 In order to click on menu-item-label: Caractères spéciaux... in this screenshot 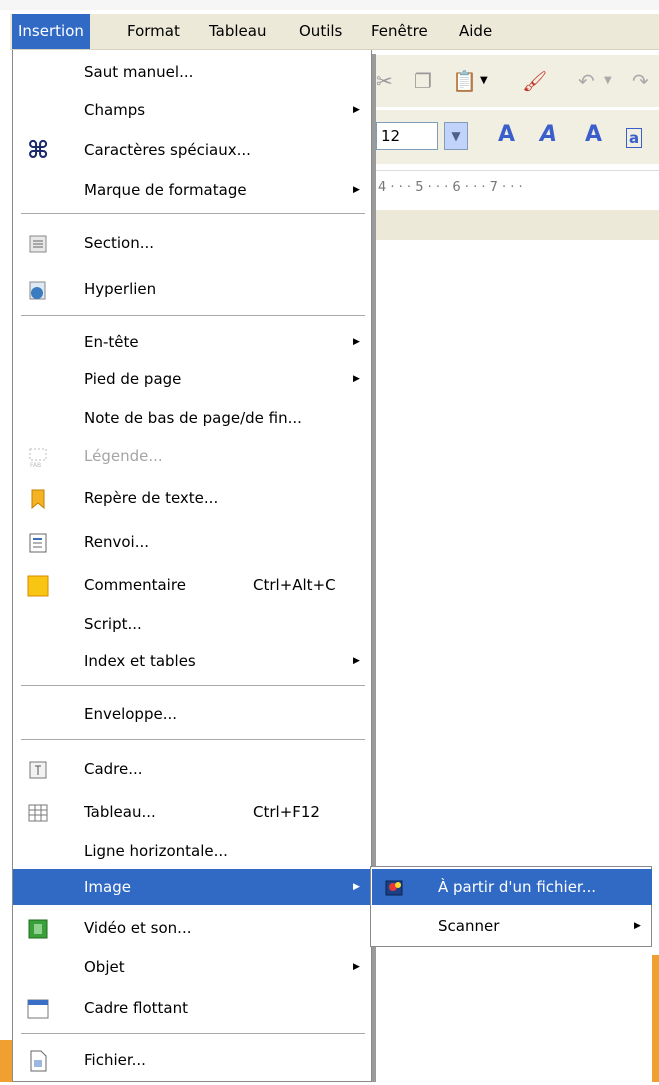, I will do `click(167, 150)`.